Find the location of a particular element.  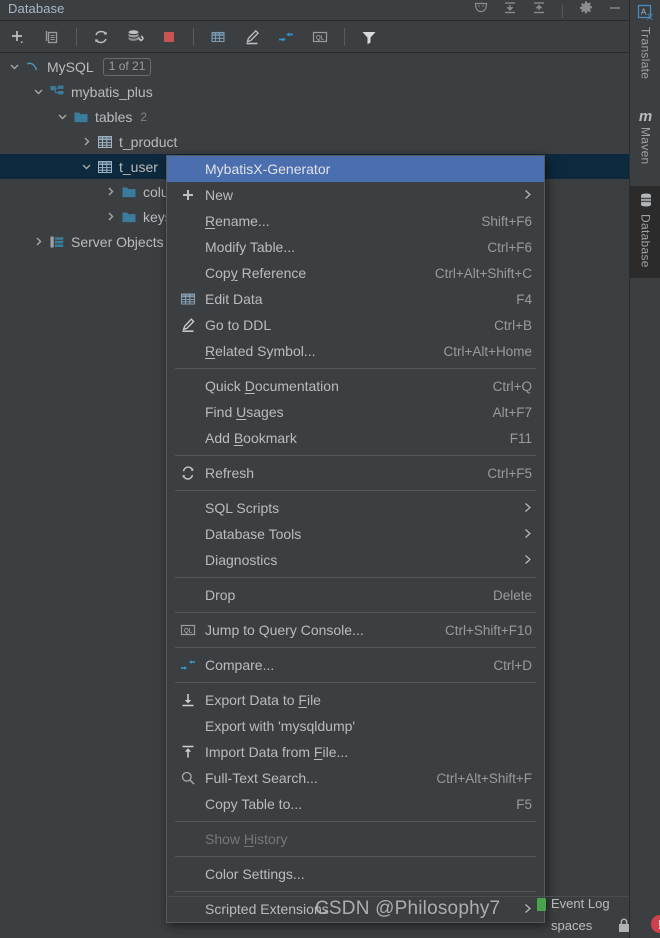

folder-icon is located at coordinates (129, 217).